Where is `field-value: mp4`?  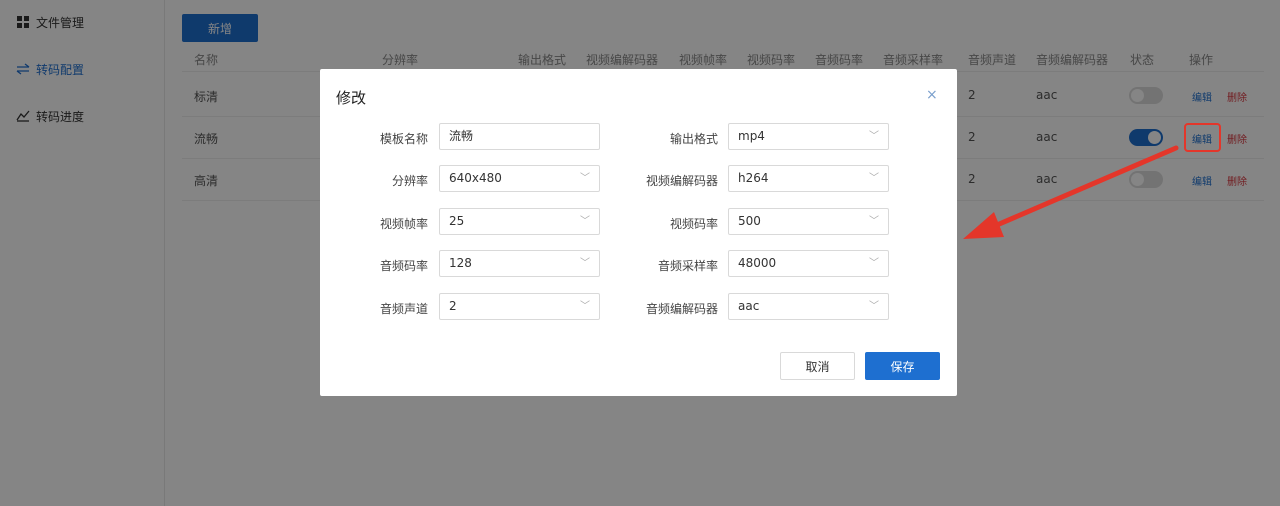
field-value: mp4 is located at coordinates (751, 136).